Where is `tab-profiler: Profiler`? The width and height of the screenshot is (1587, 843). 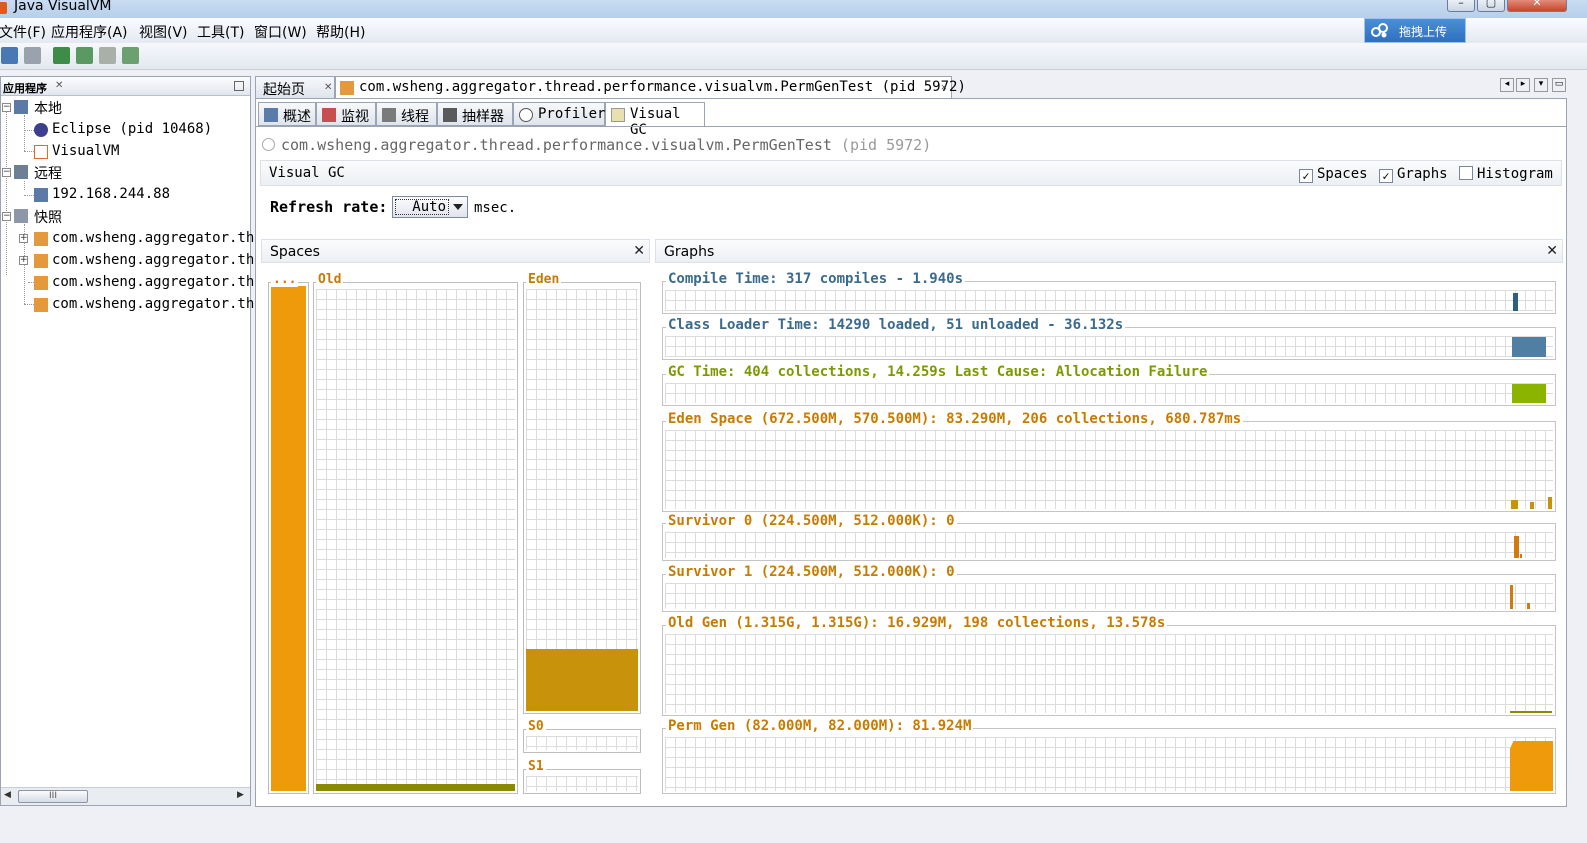 tab-profiler: Profiler is located at coordinates (559, 114).